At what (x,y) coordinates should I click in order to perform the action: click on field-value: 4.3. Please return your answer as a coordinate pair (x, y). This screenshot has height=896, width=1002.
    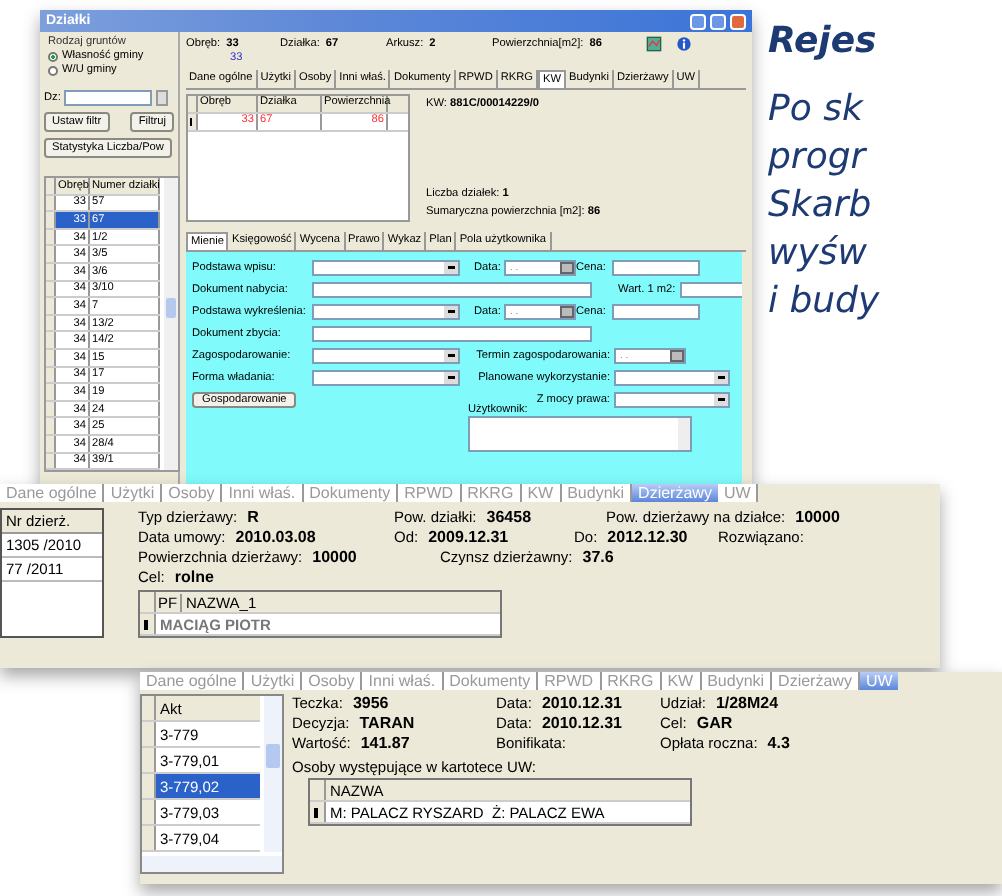
    Looking at the image, I should click on (778, 743).